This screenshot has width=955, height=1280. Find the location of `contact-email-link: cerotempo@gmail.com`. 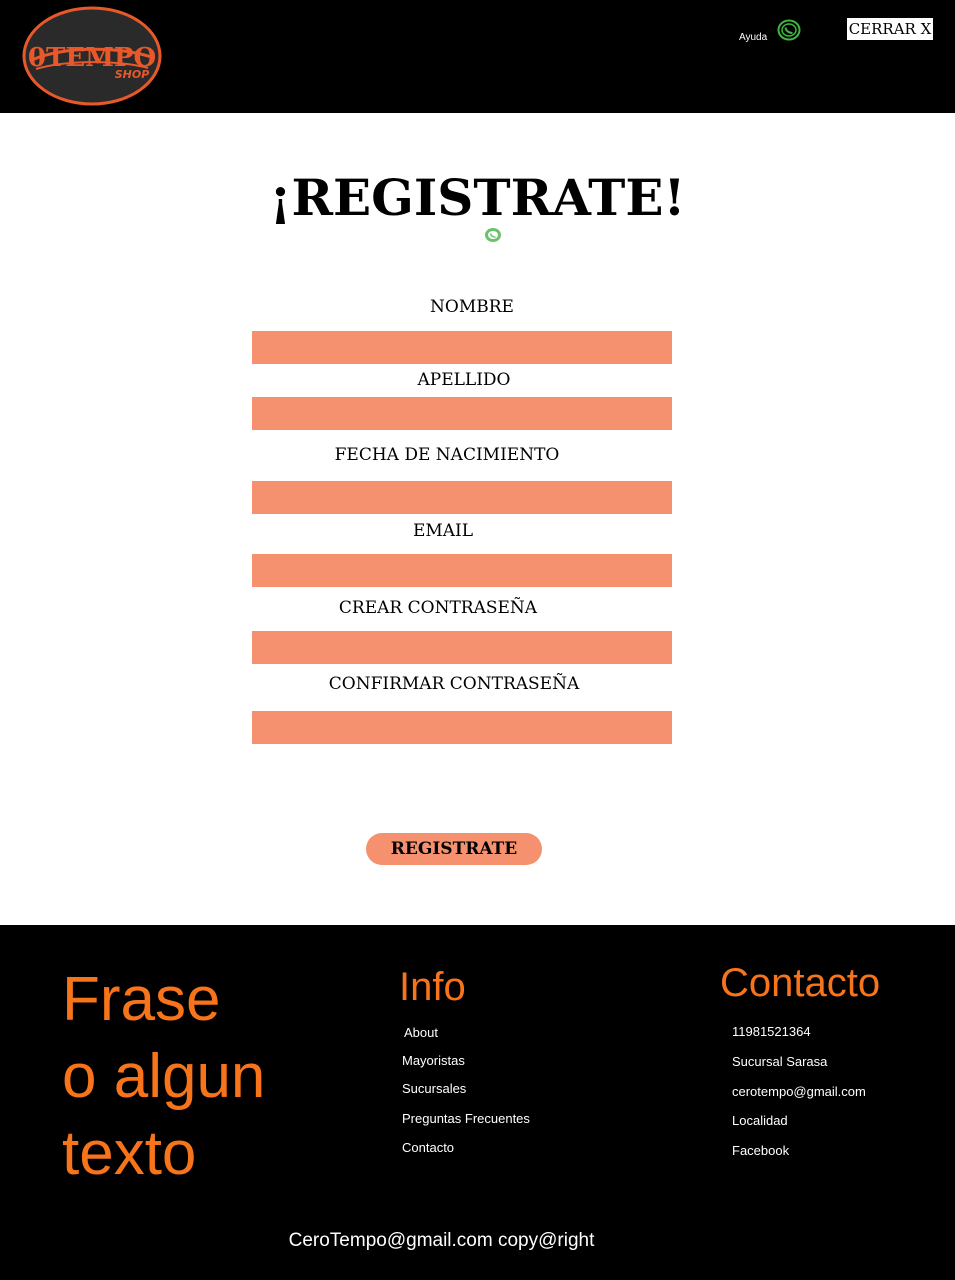

contact-email-link: cerotempo@gmail.com is located at coordinates (799, 1091).